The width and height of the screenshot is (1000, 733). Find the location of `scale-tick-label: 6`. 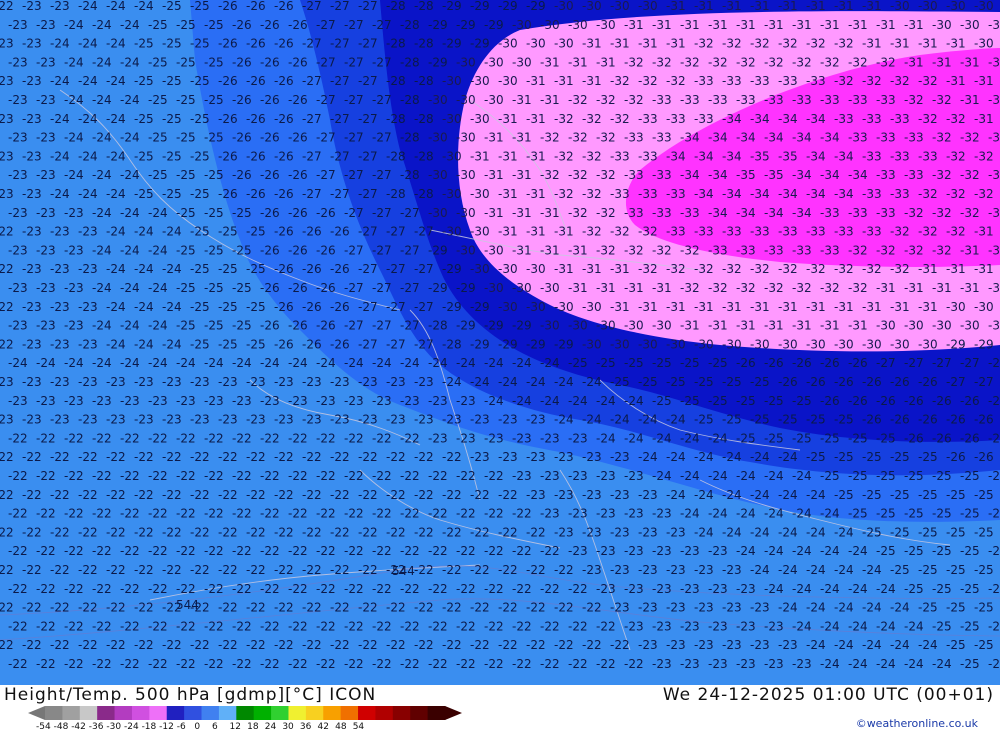

scale-tick-label: 6 is located at coordinates (214, 727).